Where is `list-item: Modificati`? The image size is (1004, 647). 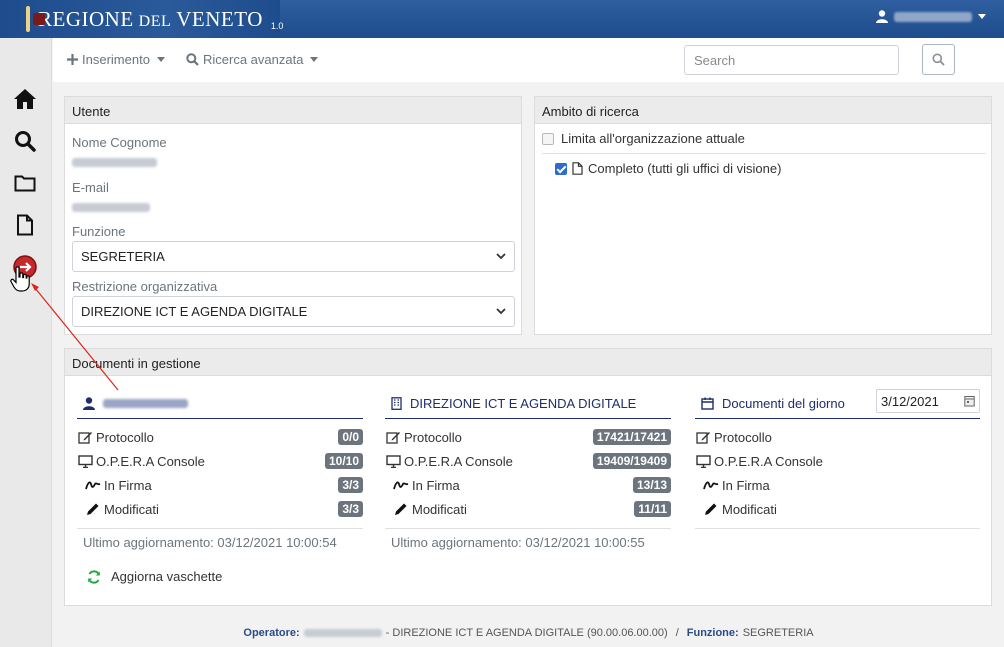 list-item: Modificati is located at coordinates (837, 509).